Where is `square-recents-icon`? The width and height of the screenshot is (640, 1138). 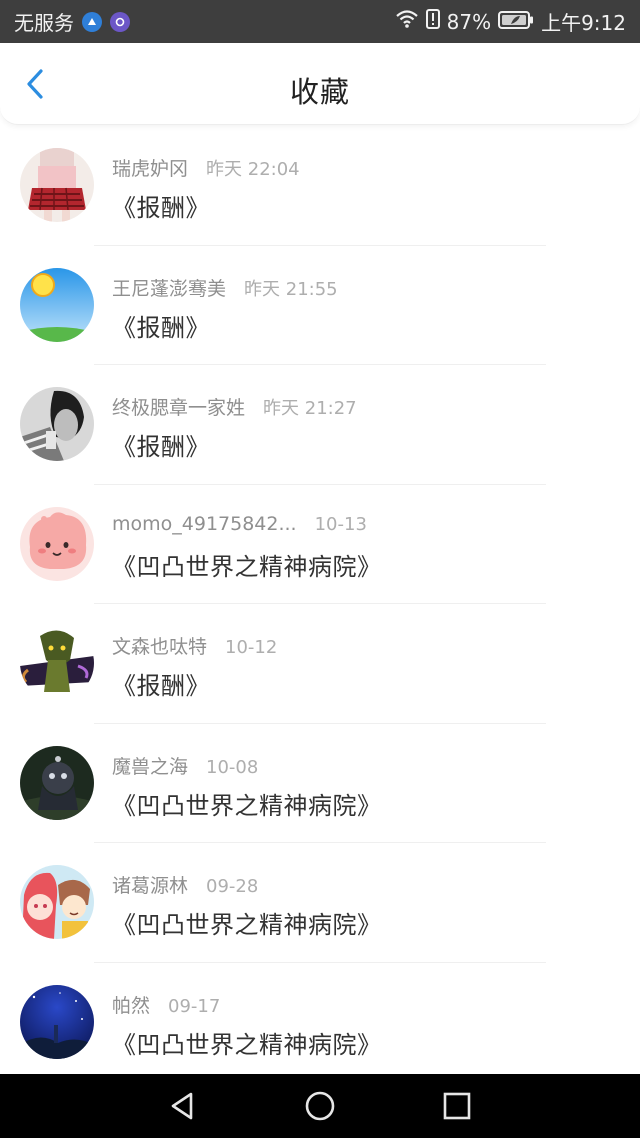
square-recents-icon is located at coordinates (456, 1106).